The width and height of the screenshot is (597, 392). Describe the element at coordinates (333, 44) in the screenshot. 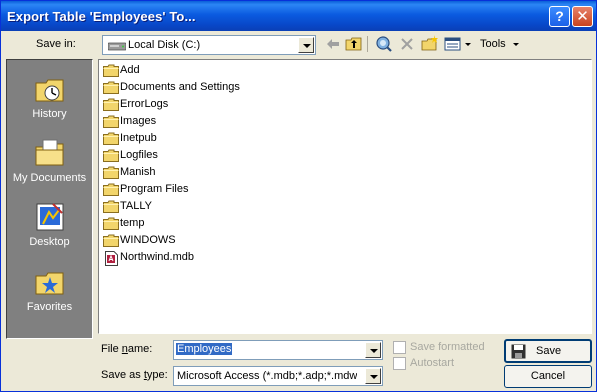

I see `back-arrow-icon` at that location.